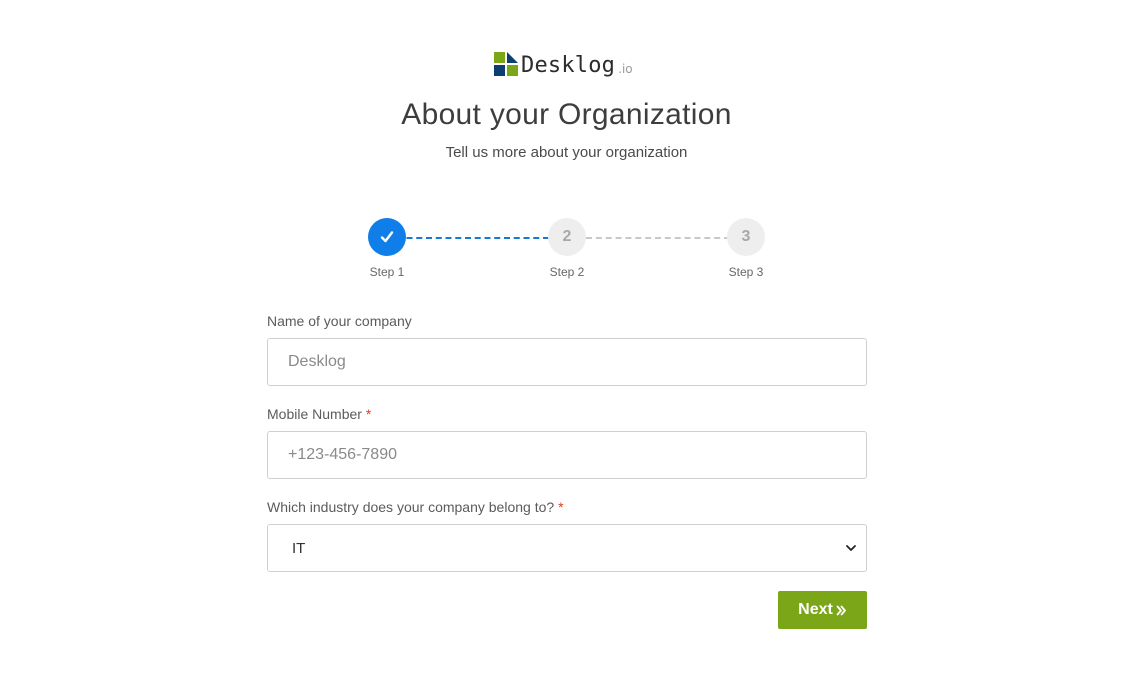 Image resolution: width=1133 pixels, height=694 pixels. What do you see at coordinates (339, 321) in the screenshot?
I see `company-name-label: Name of your company` at bounding box center [339, 321].